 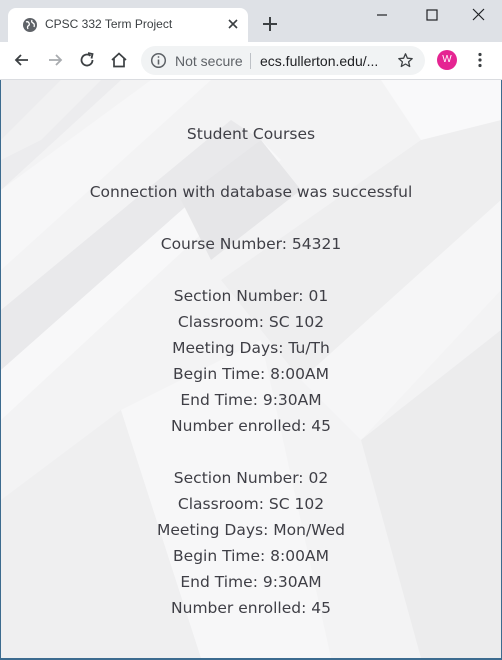 I want to click on page-title: Student Courses, so click(x=251, y=134).